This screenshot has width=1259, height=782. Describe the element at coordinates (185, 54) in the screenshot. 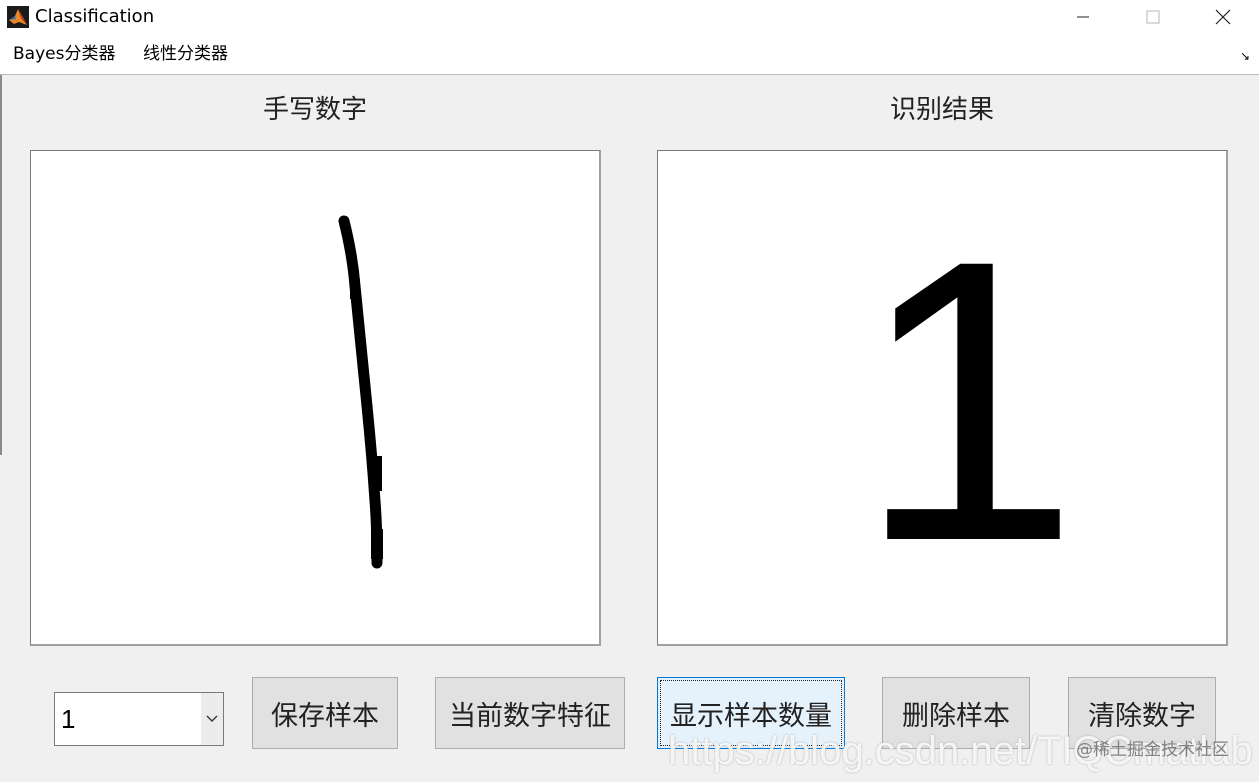

I see `menu-item-linear-classifier: 线性分类器` at that location.